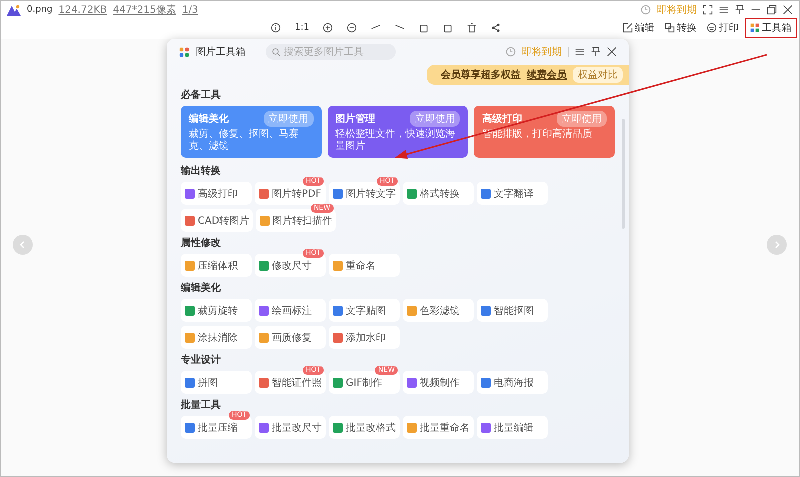 This screenshot has width=800, height=477. I want to click on tool-tile: 批量重命名, so click(438, 427).